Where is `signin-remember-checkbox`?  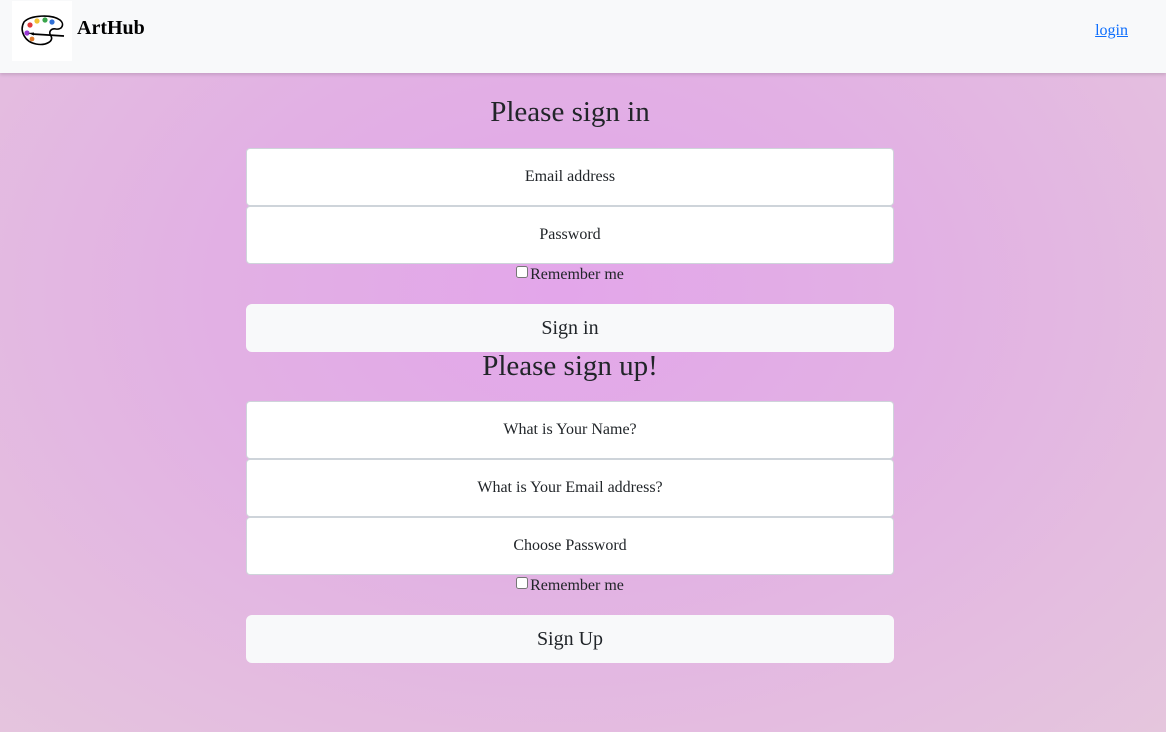 signin-remember-checkbox is located at coordinates (522, 272).